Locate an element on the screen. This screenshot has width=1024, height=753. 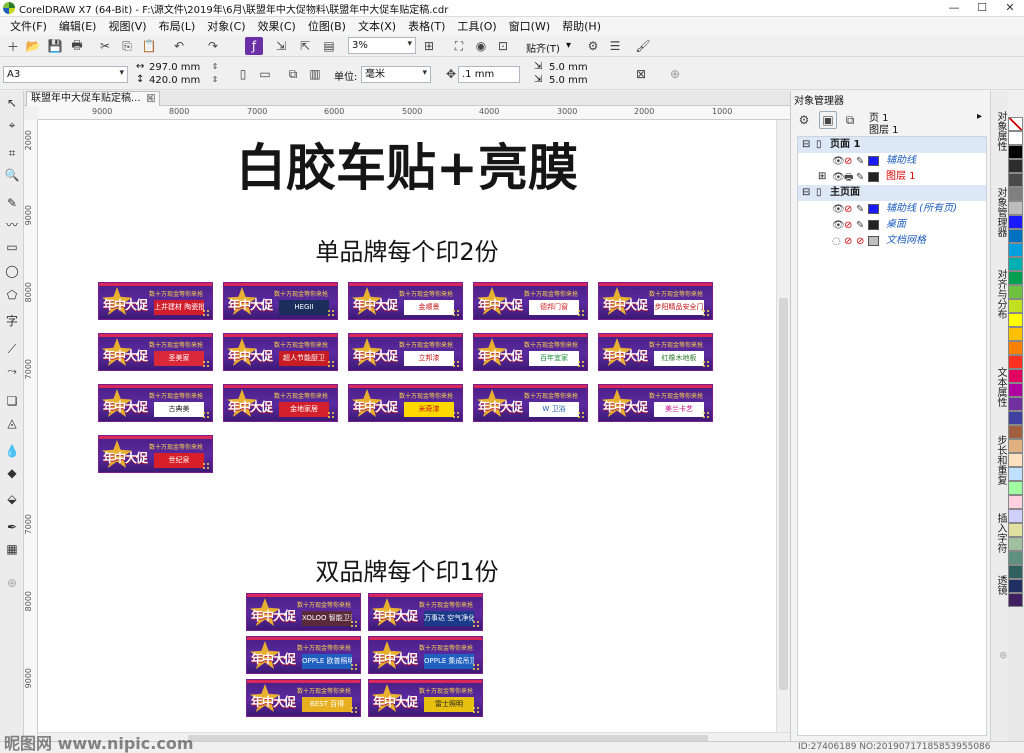
eyedropper-icon: 💧 is located at coordinates (12, 451).